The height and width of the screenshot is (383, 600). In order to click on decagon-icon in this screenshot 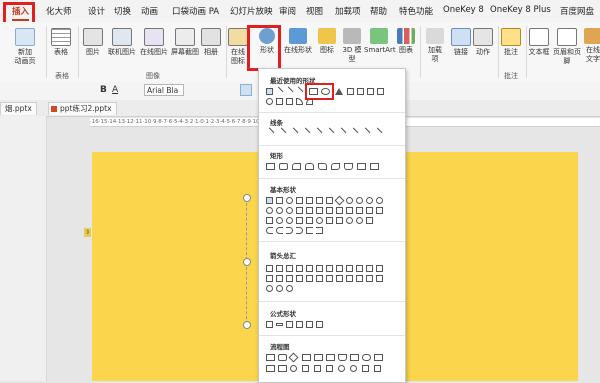, I will do `click(269, 210)`.